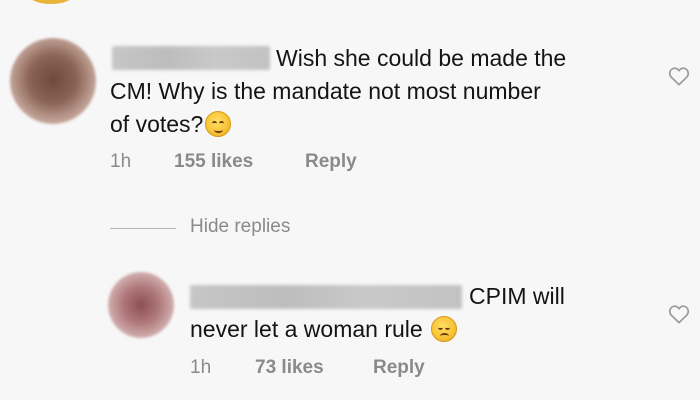  I want to click on hide-replies-button: Hide replies, so click(240, 227).